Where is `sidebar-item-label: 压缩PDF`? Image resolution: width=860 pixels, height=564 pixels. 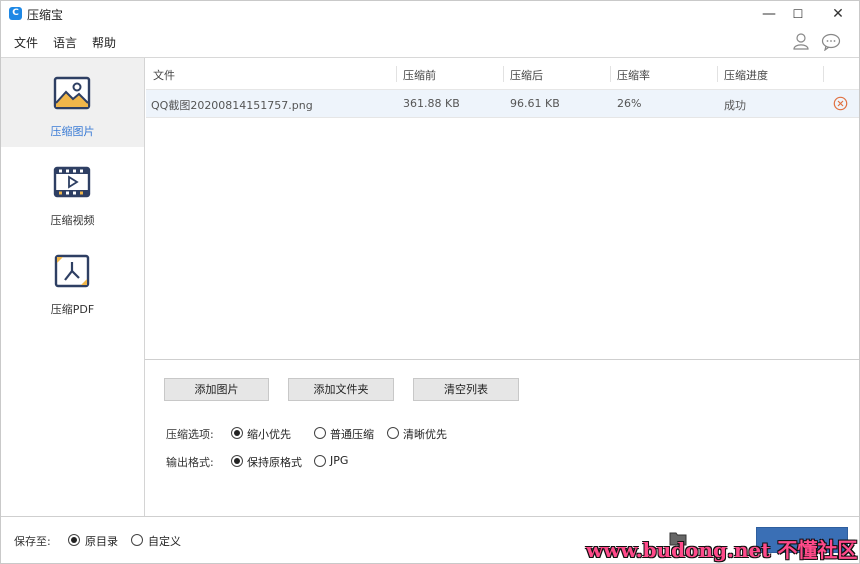
sidebar-item-label: 压缩PDF is located at coordinates (72, 309).